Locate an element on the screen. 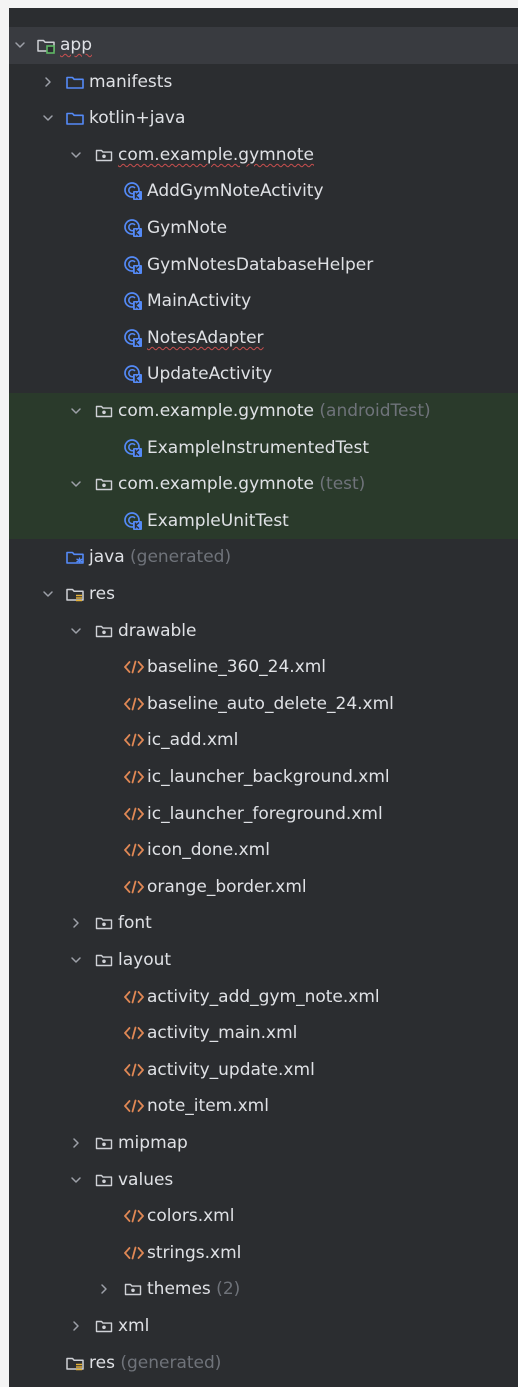 The height and width of the screenshot is (1387, 518). tree-item-exampleinstrumentedtest: ExampleInstrumentedTest is located at coordinates (263, 448).